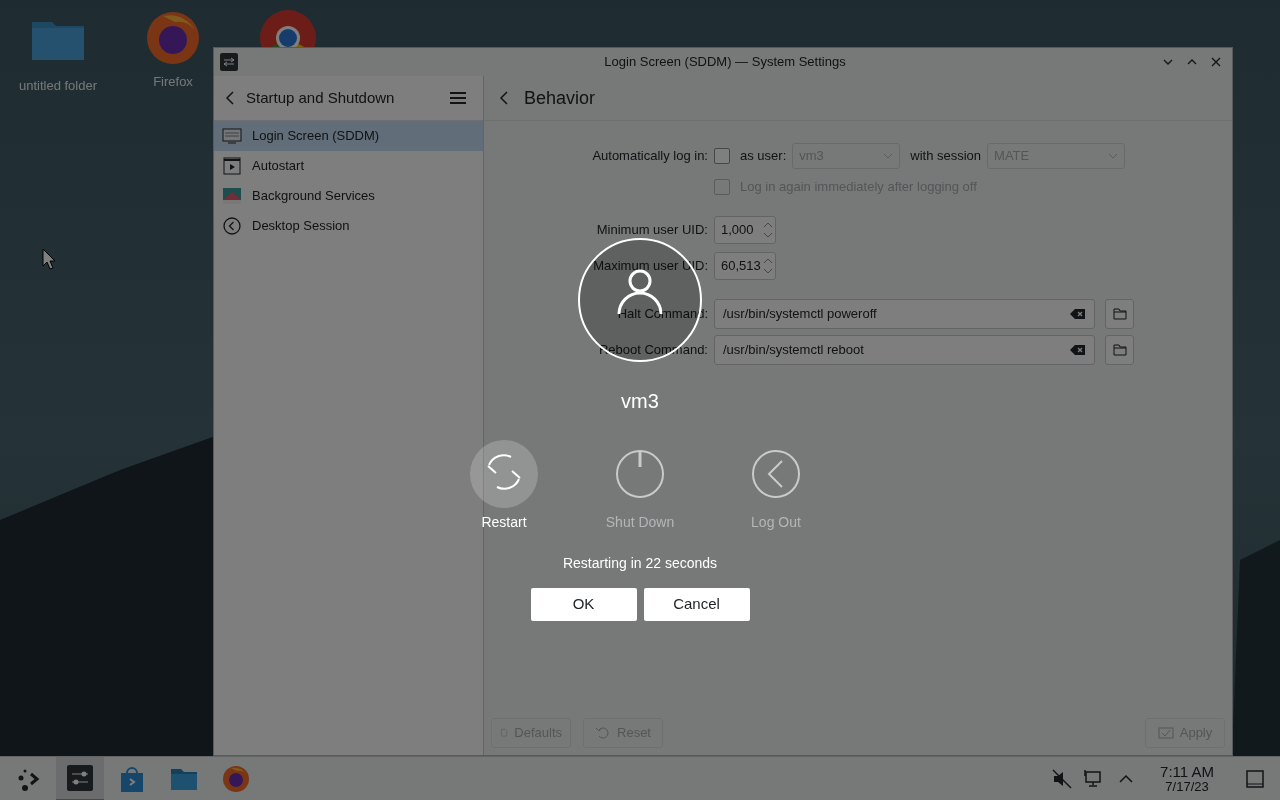  I want to click on app-icon, so click(229, 62).